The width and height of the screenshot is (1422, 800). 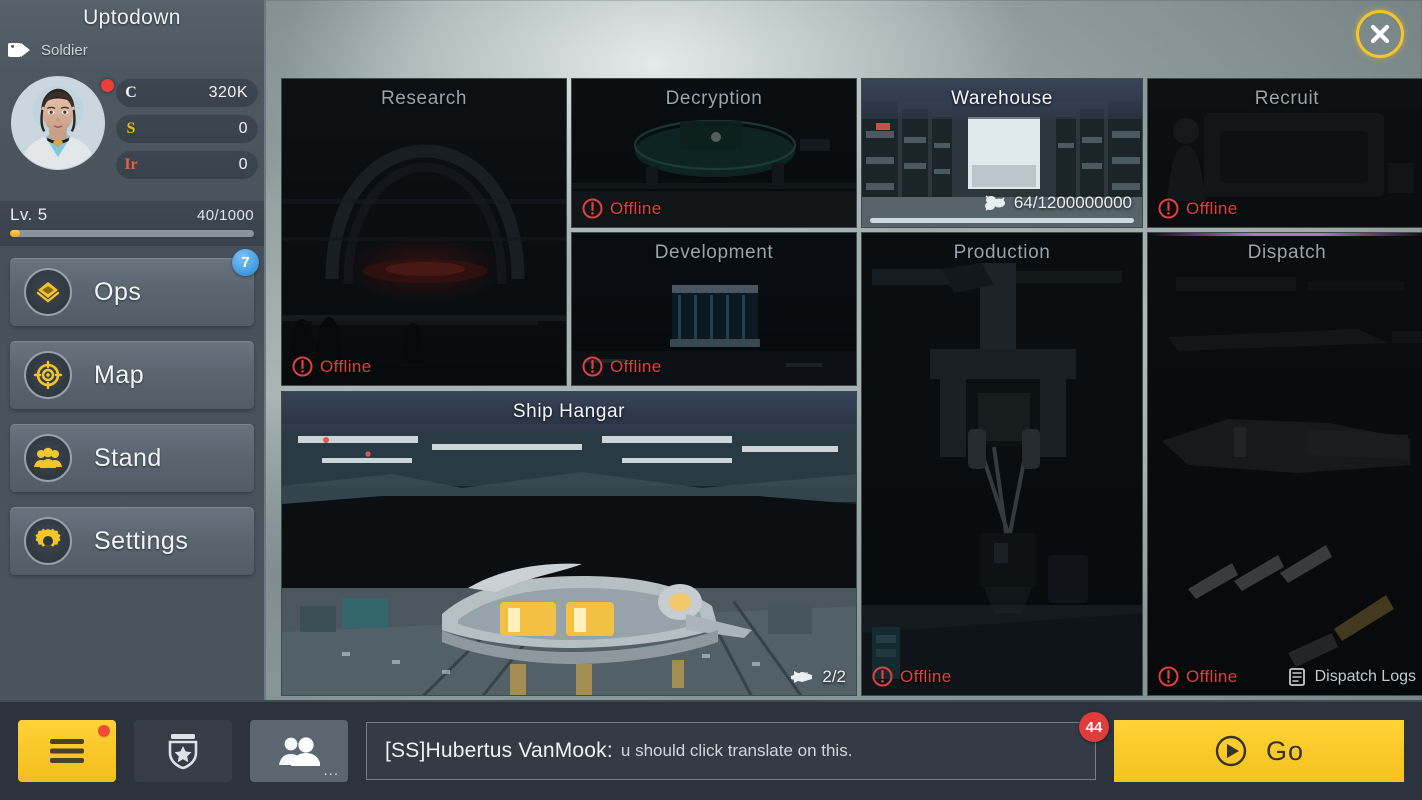 What do you see at coordinates (1002, 98) in the screenshot?
I see `facility-title: Warehouse` at bounding box center [1002, 98].